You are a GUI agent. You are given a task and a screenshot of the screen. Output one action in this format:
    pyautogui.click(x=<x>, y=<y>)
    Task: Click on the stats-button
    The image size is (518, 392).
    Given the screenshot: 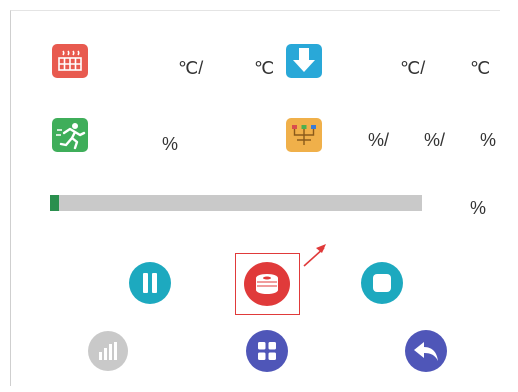 What is the action you would take?
    pyautogui.click(x=108, y=351)
    